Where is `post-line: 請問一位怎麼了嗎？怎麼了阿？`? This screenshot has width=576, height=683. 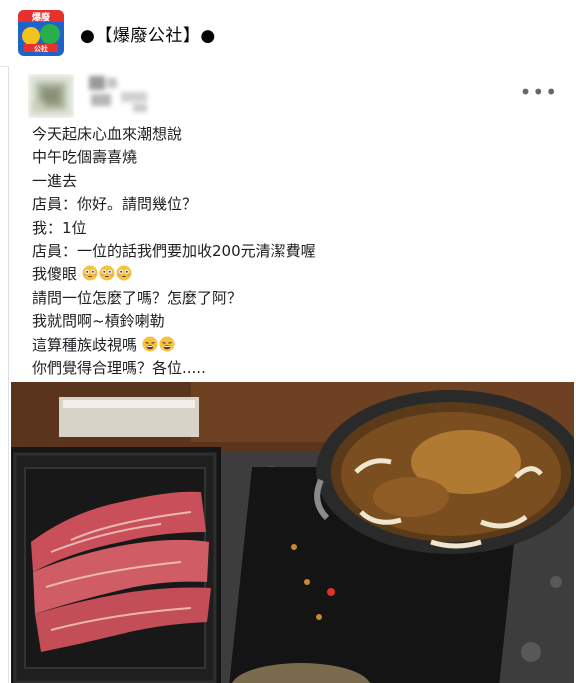
post-line: 請問一位怎麼了嗎？怎麼了阿？ is located at coordinates (137, 297).